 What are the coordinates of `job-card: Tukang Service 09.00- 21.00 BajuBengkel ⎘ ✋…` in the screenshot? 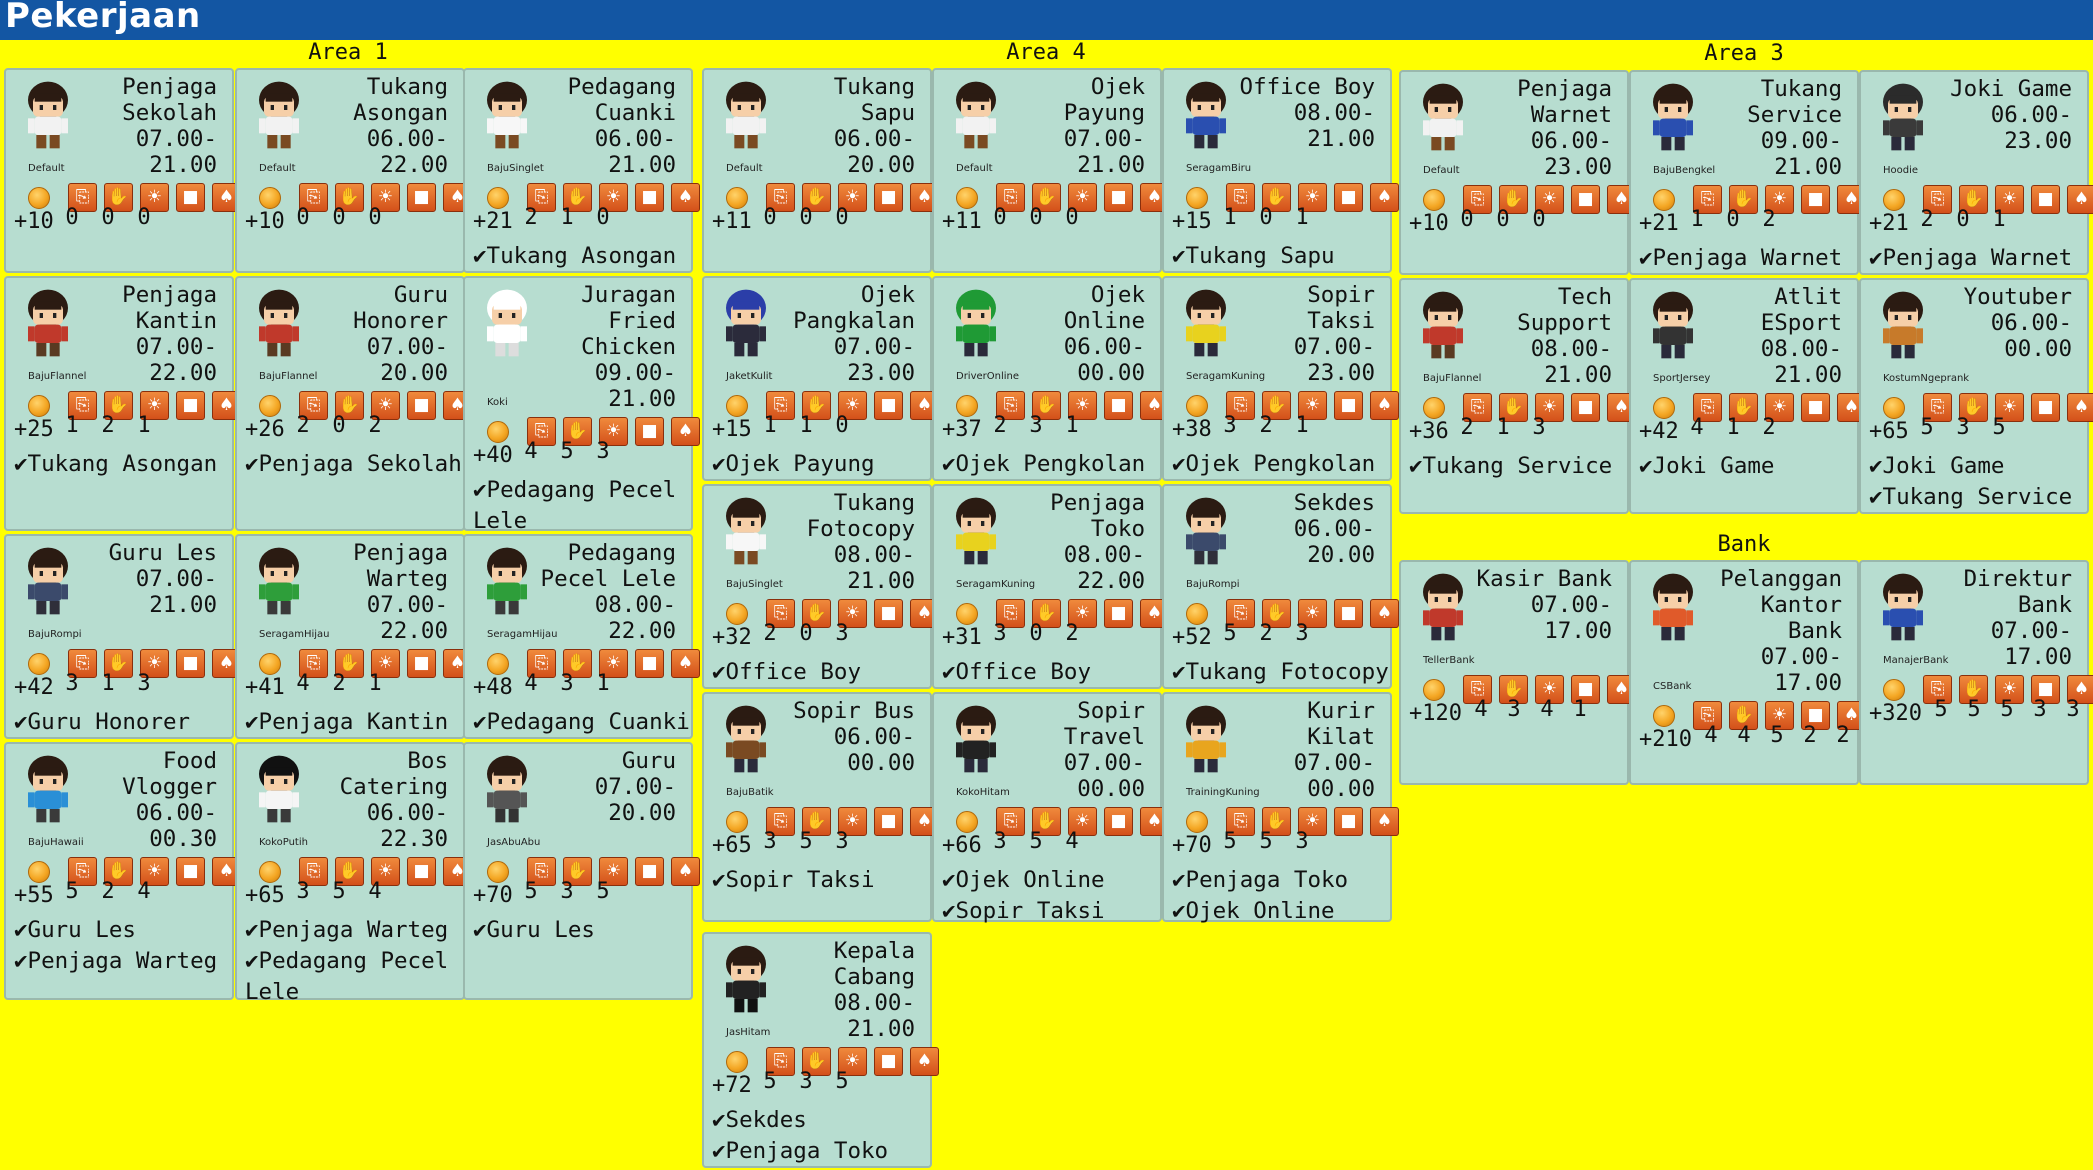 It's located at (1747, 172).